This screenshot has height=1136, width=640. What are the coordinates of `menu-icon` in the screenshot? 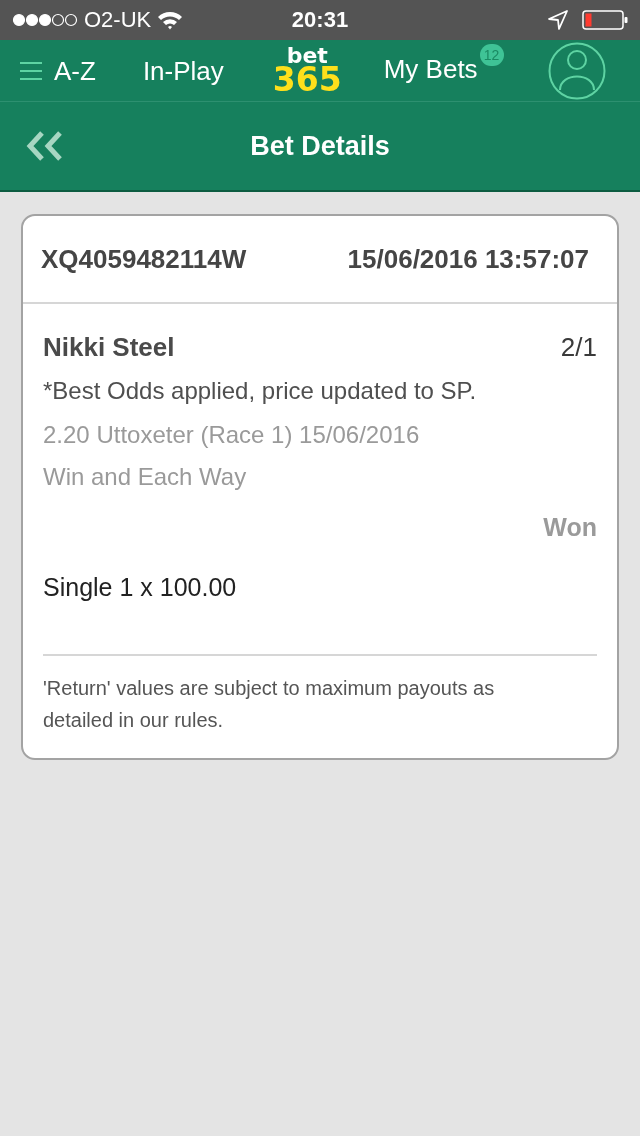 It's located at (31, 70).